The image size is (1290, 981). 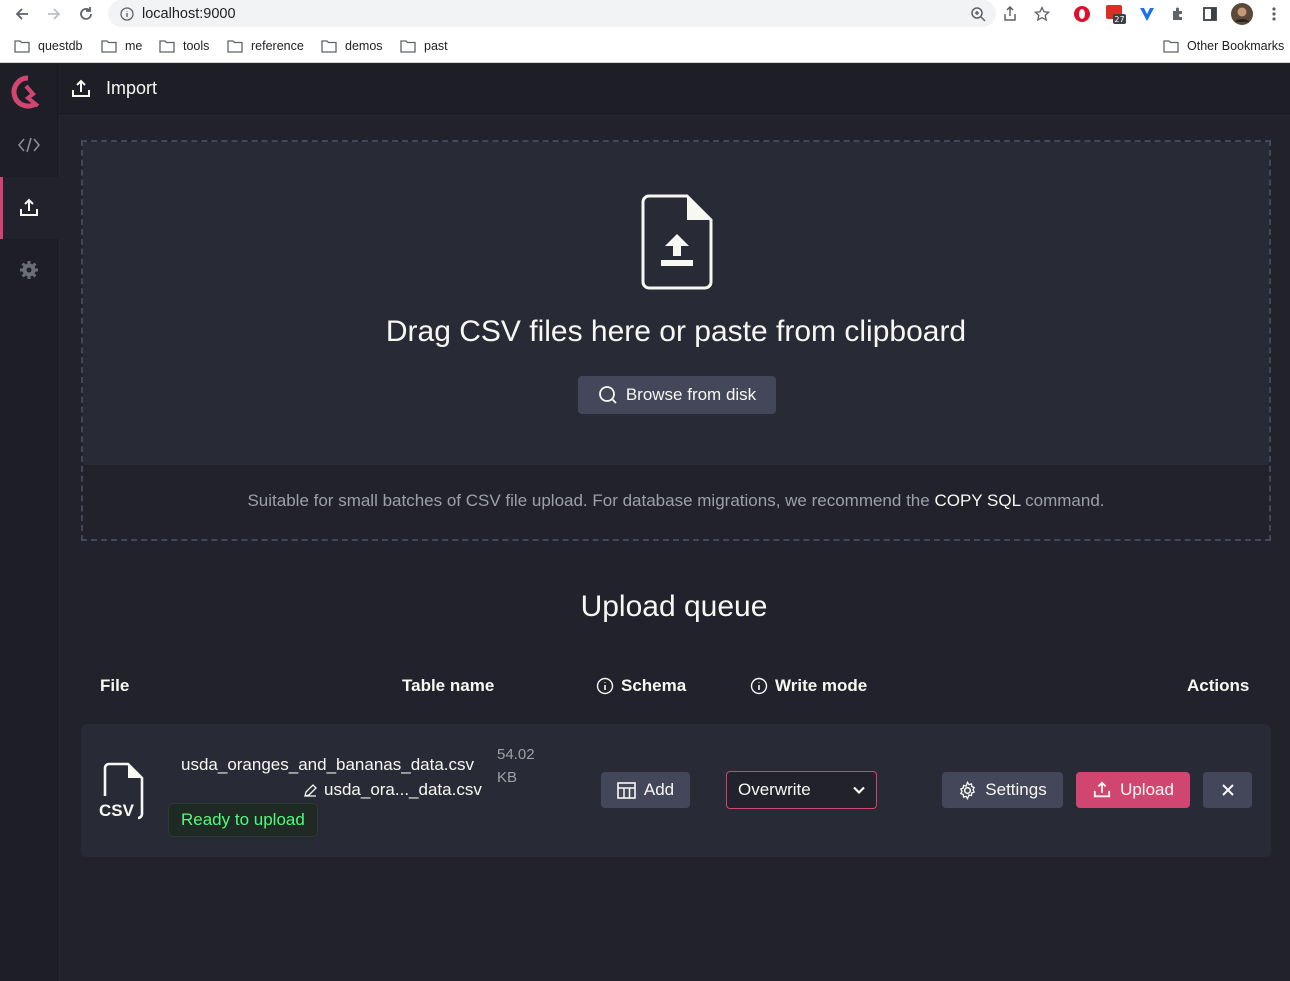 I want to click on opera-extension-icon, so click(x=1082, y=14).